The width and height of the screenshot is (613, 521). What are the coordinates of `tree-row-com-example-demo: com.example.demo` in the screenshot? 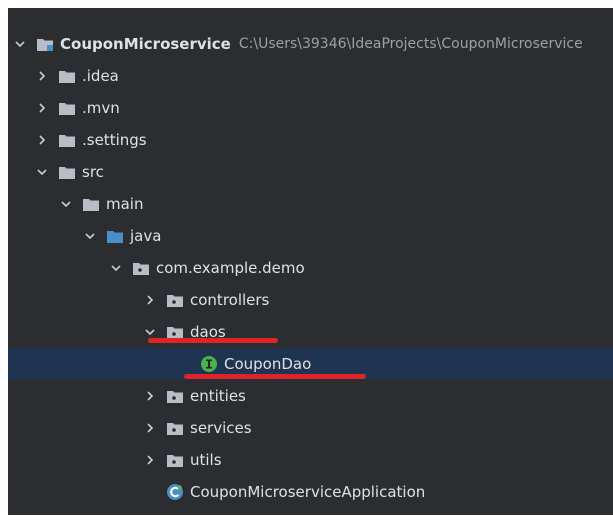 It's located at (310, 268).